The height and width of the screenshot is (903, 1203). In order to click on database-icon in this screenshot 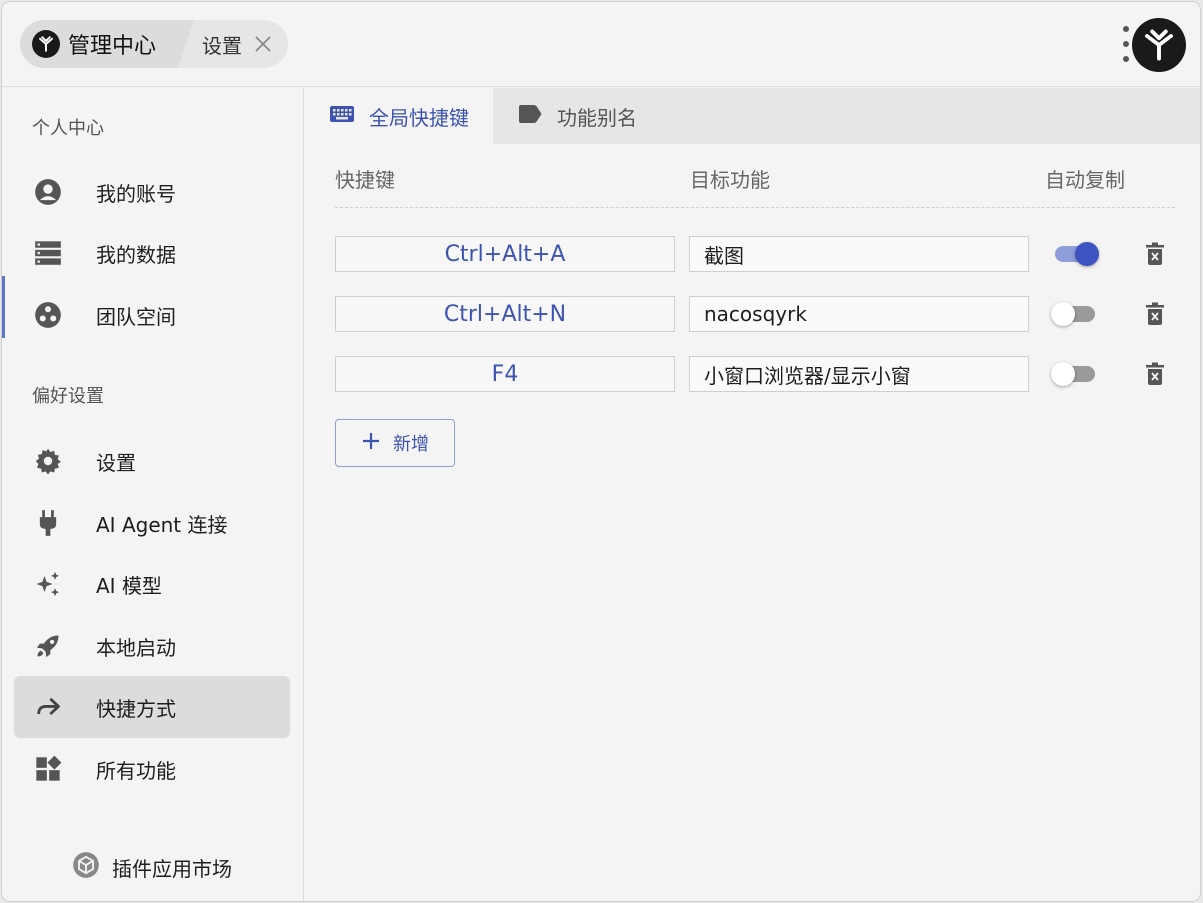, I will do `click(48, 253)`.